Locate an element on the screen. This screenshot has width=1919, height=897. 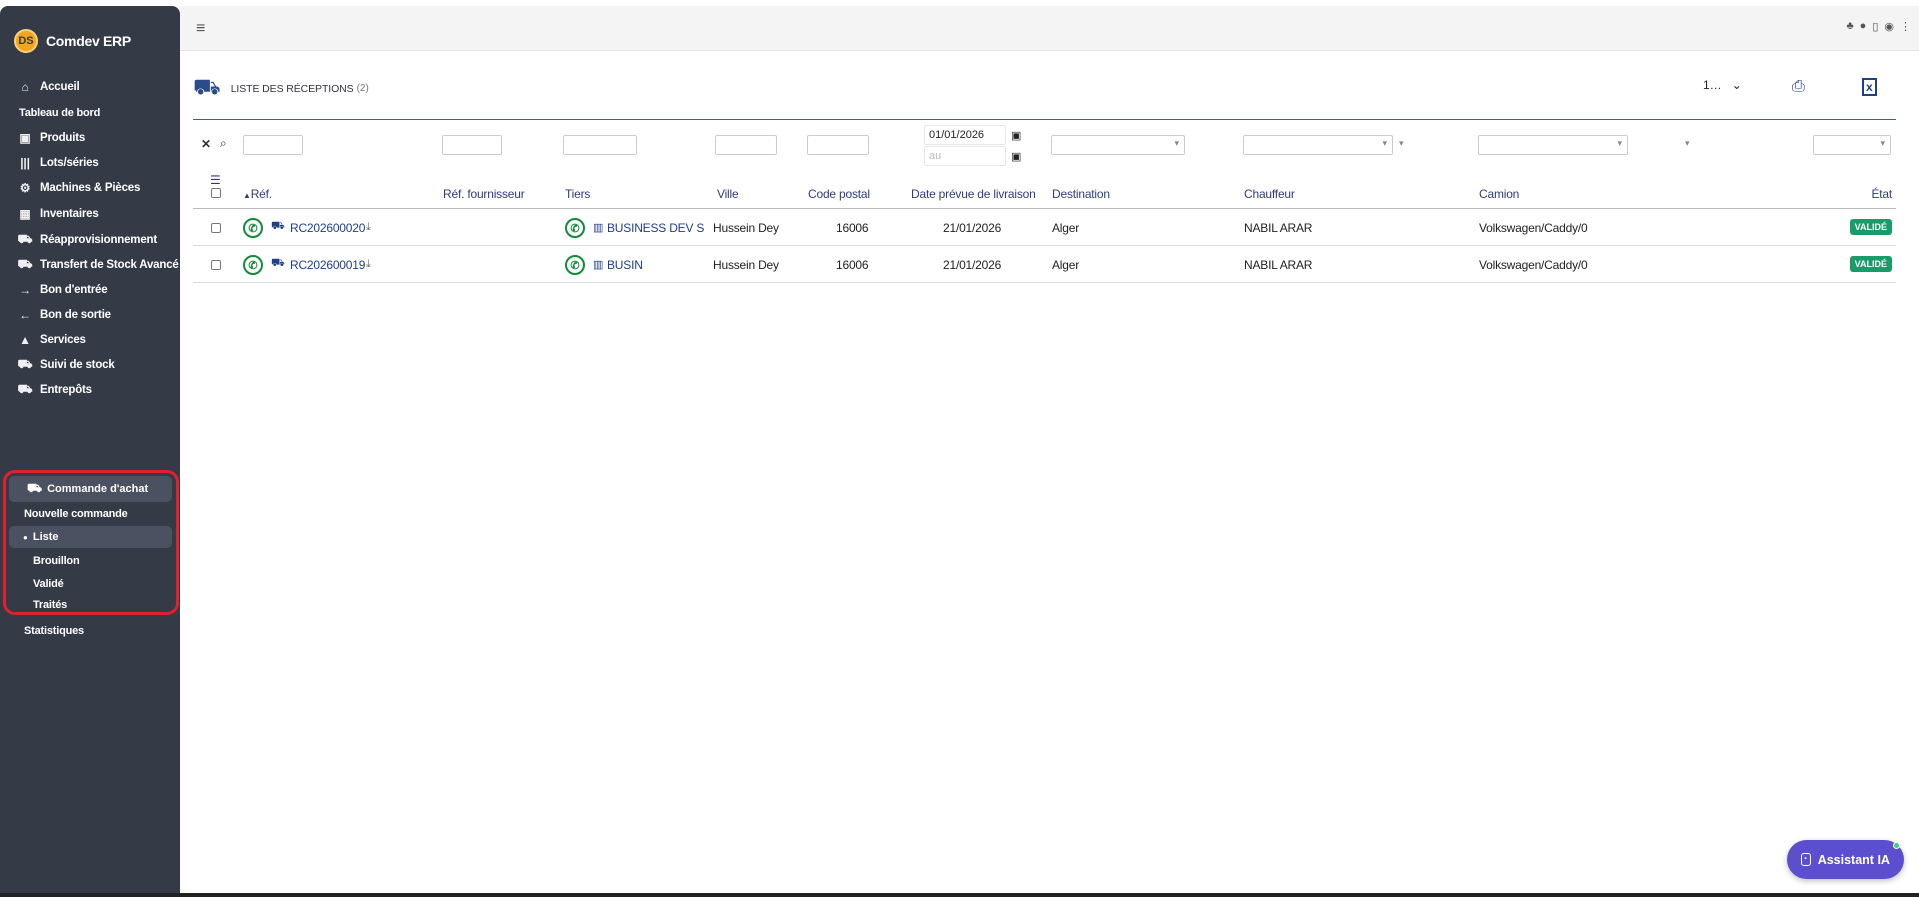
sidebar-item-label: Entrepôts is located at coordinates (66, 390).